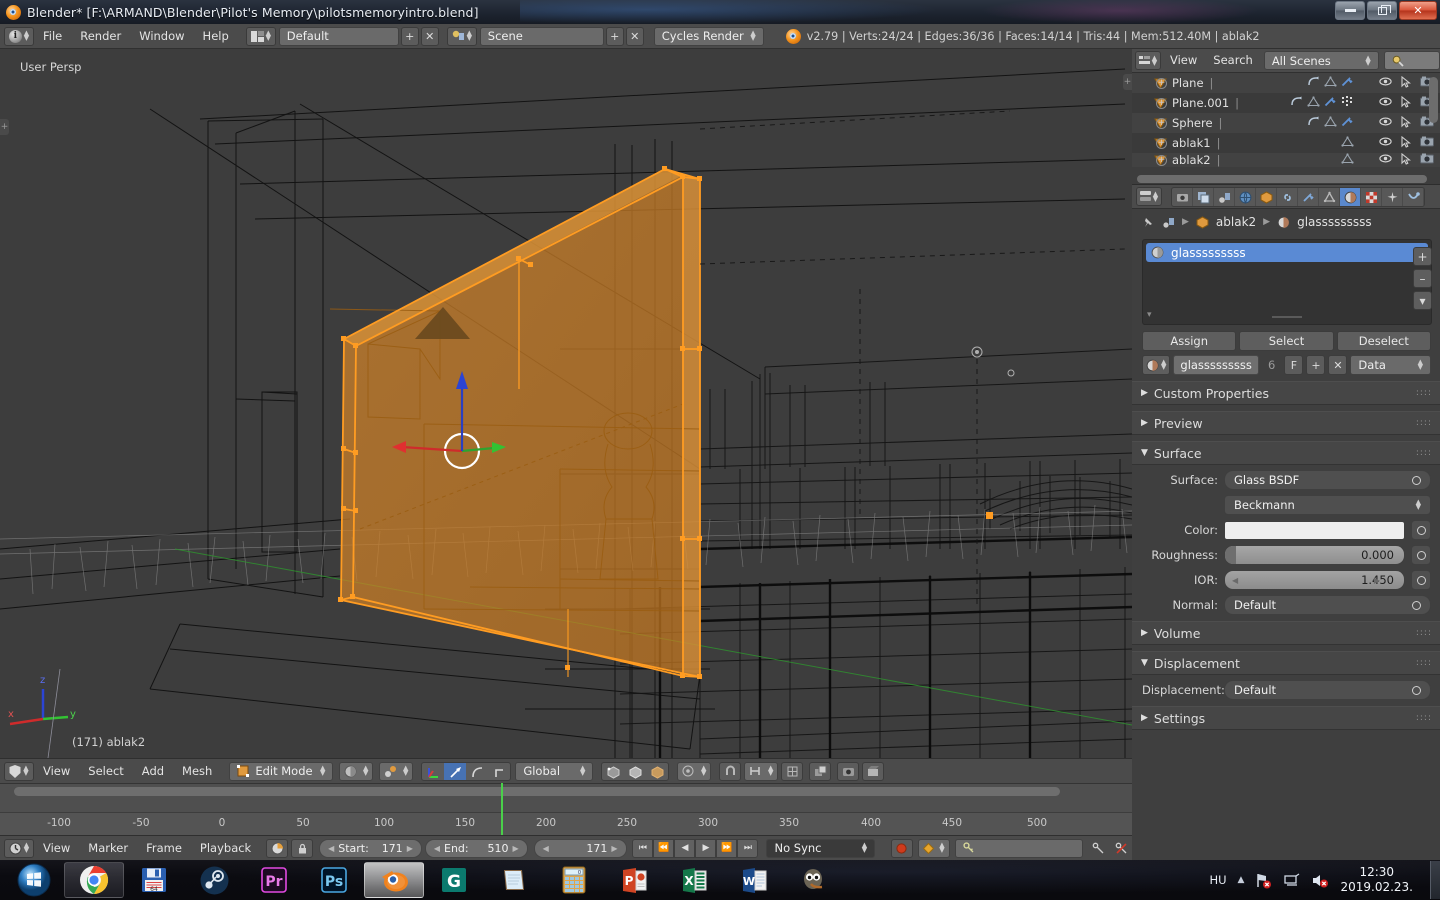 Image resolution: width=1440 pixels, height=900 pixels. Describe the element at coordinates (1148, 222) in the screenshot. I see `pin-icon` at that location.